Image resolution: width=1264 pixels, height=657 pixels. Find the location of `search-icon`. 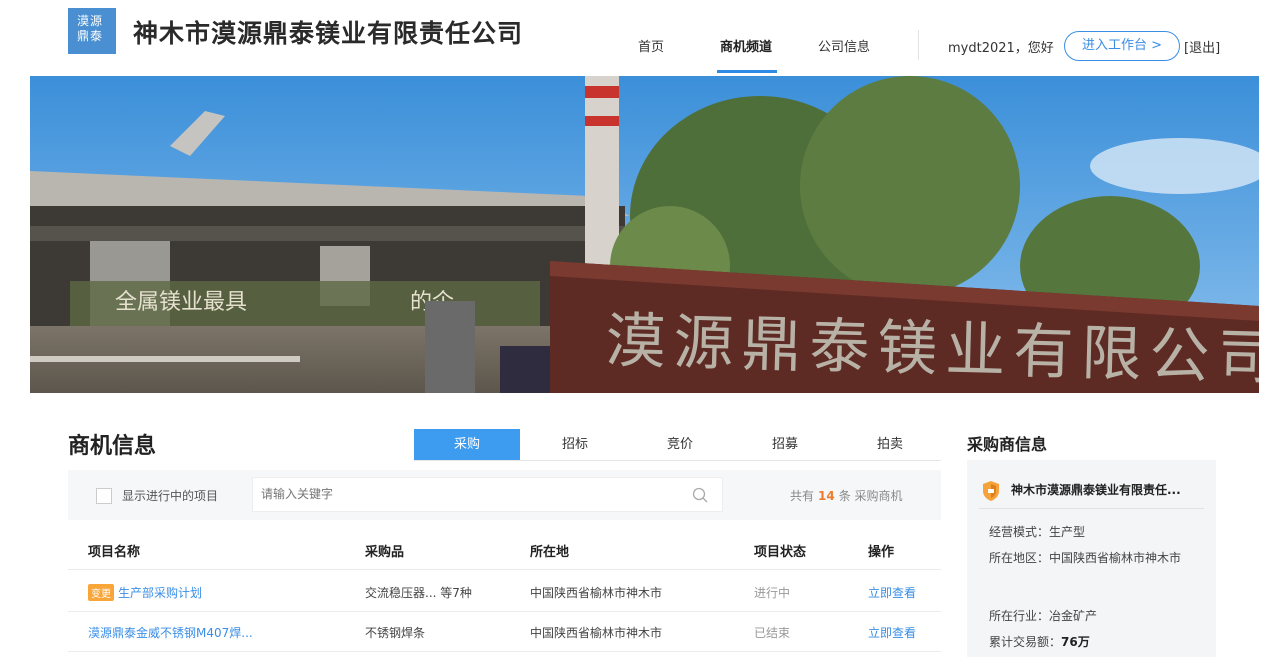

search-icon is located at coordinates (700, 495).